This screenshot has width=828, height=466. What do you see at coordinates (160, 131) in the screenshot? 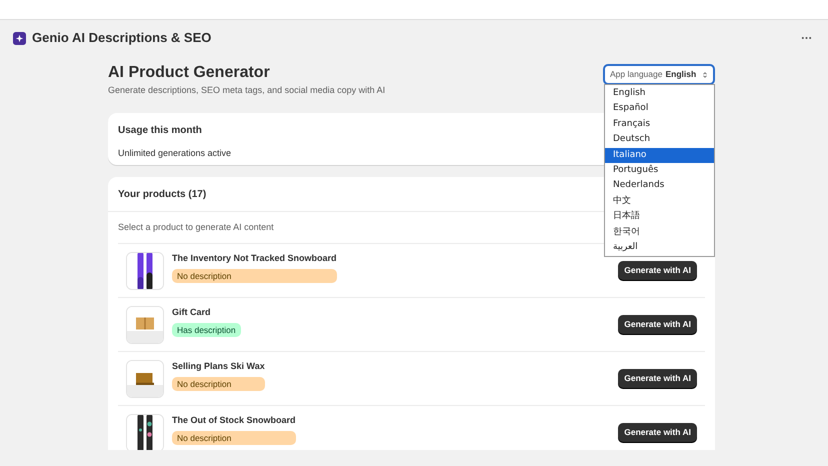
I see `card-title: Usage this month` at bounding box center [160, 131].